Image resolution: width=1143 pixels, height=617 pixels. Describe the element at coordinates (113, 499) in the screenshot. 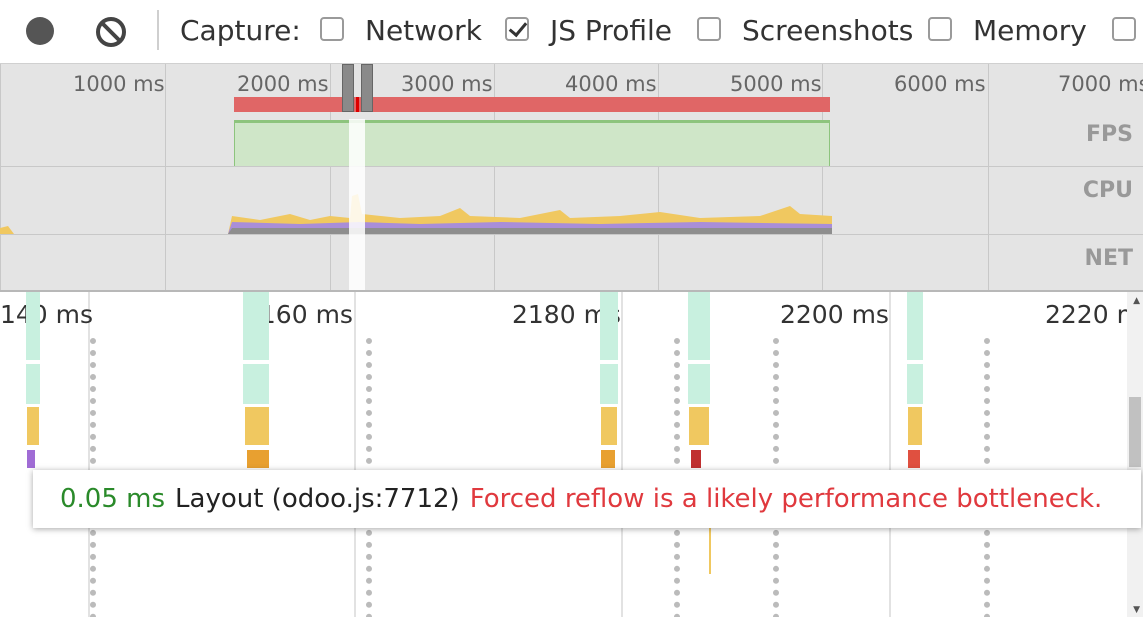

I see `tooltip-duration: 0.05 ms` at that location.